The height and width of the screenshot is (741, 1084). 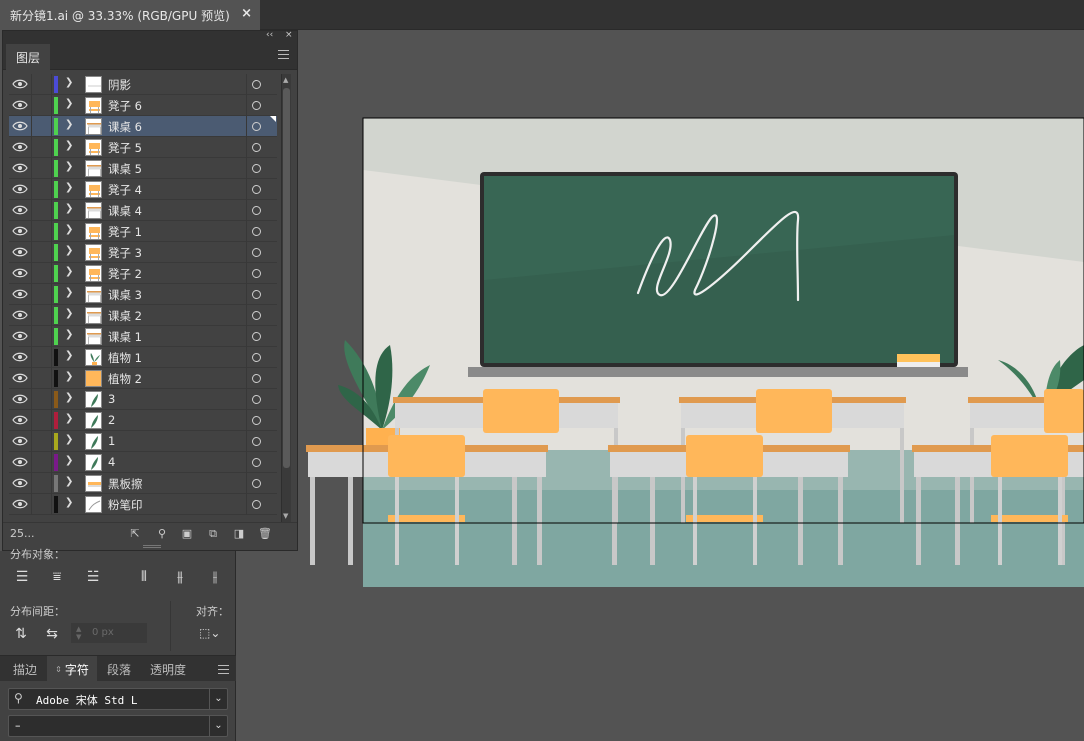 What do you see at coordinates (125, 484) in the screenshot?
I see `layer-name: 黑板擦` at bounding box center [125, 484].